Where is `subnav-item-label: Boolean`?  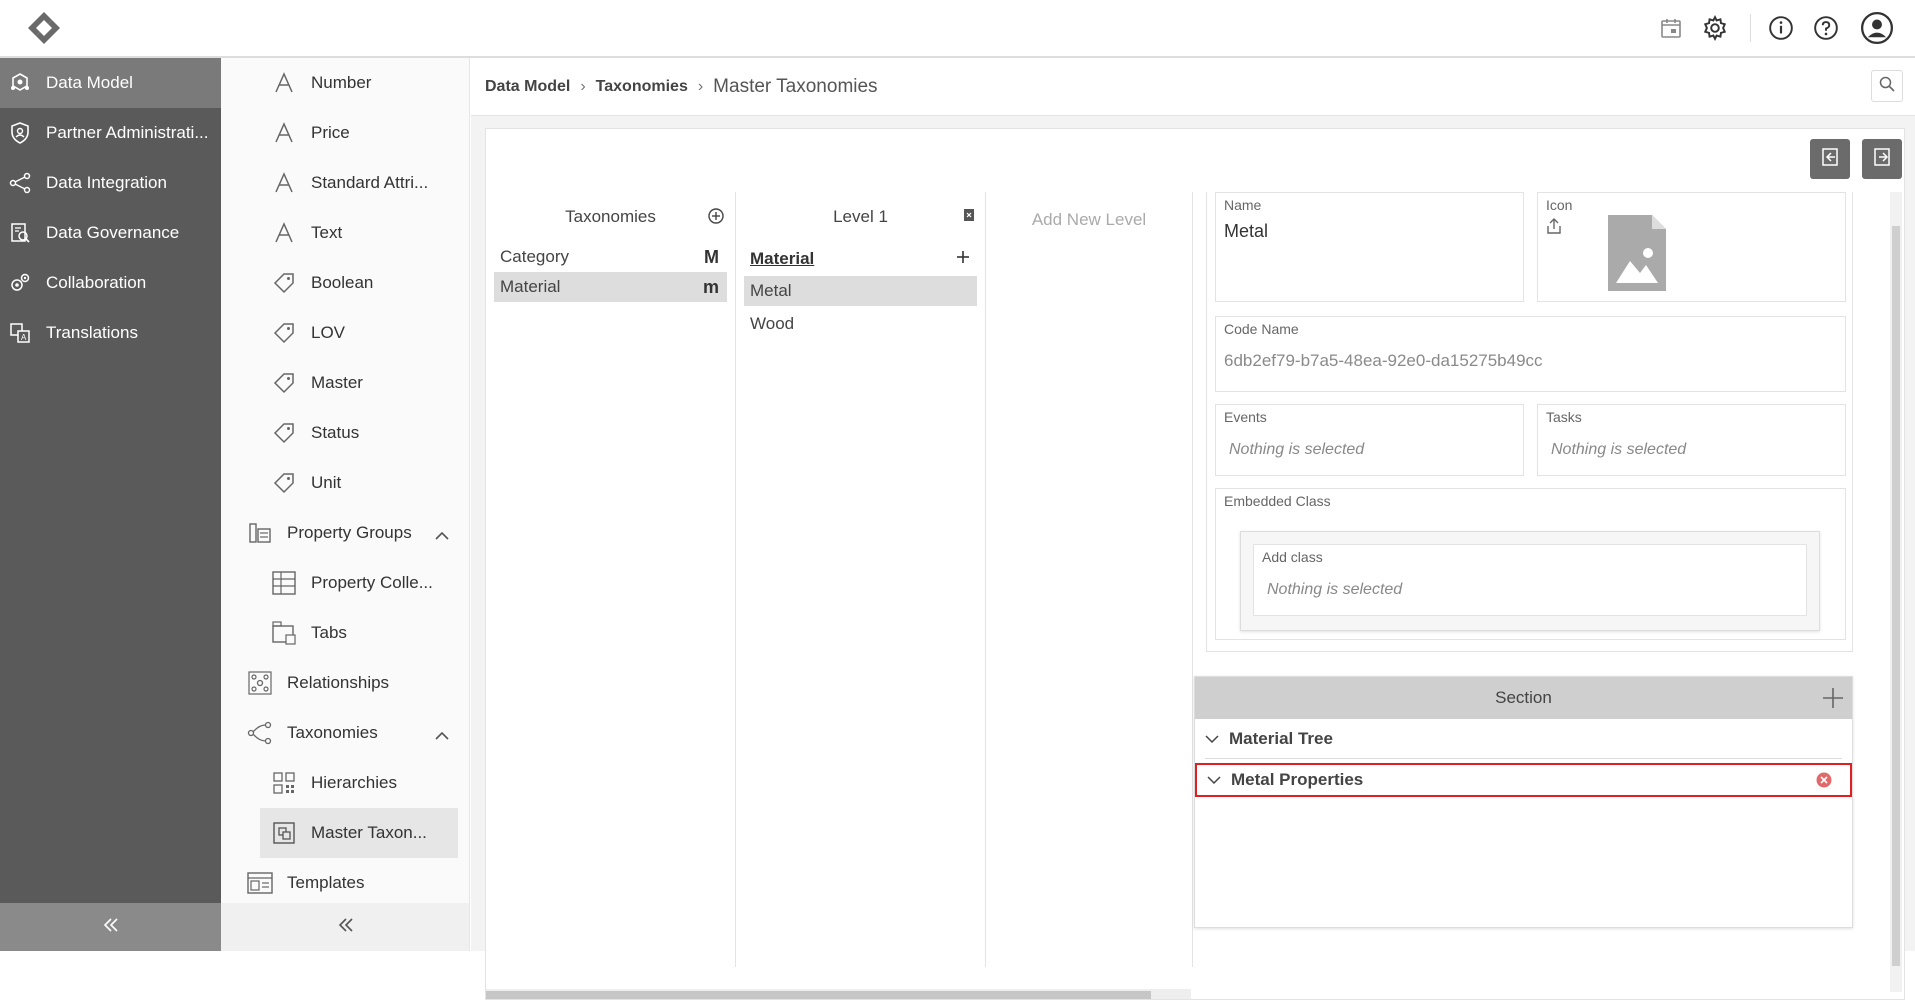 subnav-item-label: Boolean is located at coordinates (342, 282).